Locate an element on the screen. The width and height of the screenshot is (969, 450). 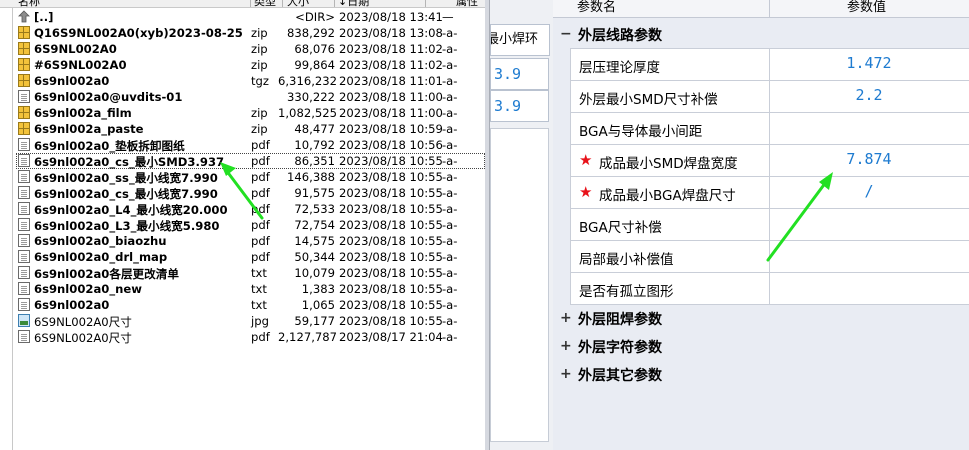
column-attr: 属性 is located at coordinates (467, 4).